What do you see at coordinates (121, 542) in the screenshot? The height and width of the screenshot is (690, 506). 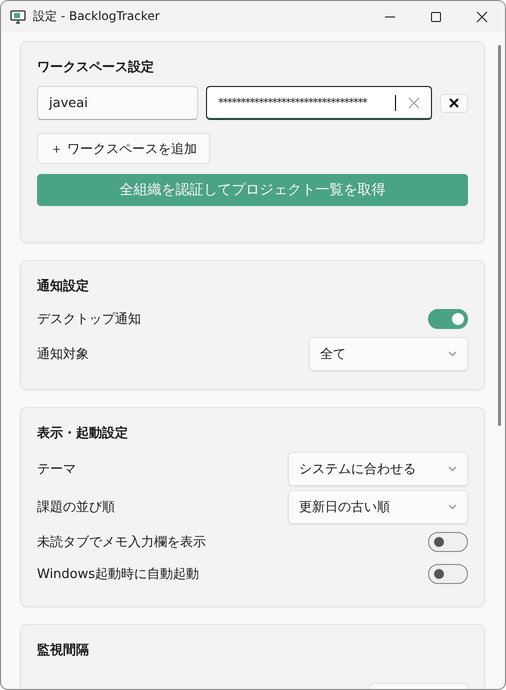 I see `setting-label: 未読タブでメモ入力欄を表示` at bounding box center [121, 542].